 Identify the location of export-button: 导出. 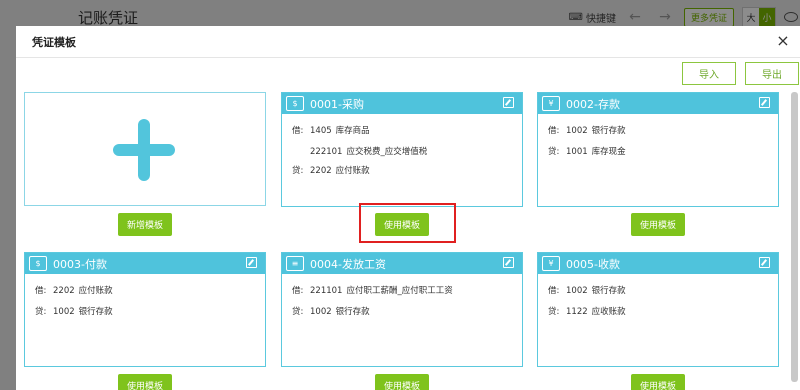
(772, 73).